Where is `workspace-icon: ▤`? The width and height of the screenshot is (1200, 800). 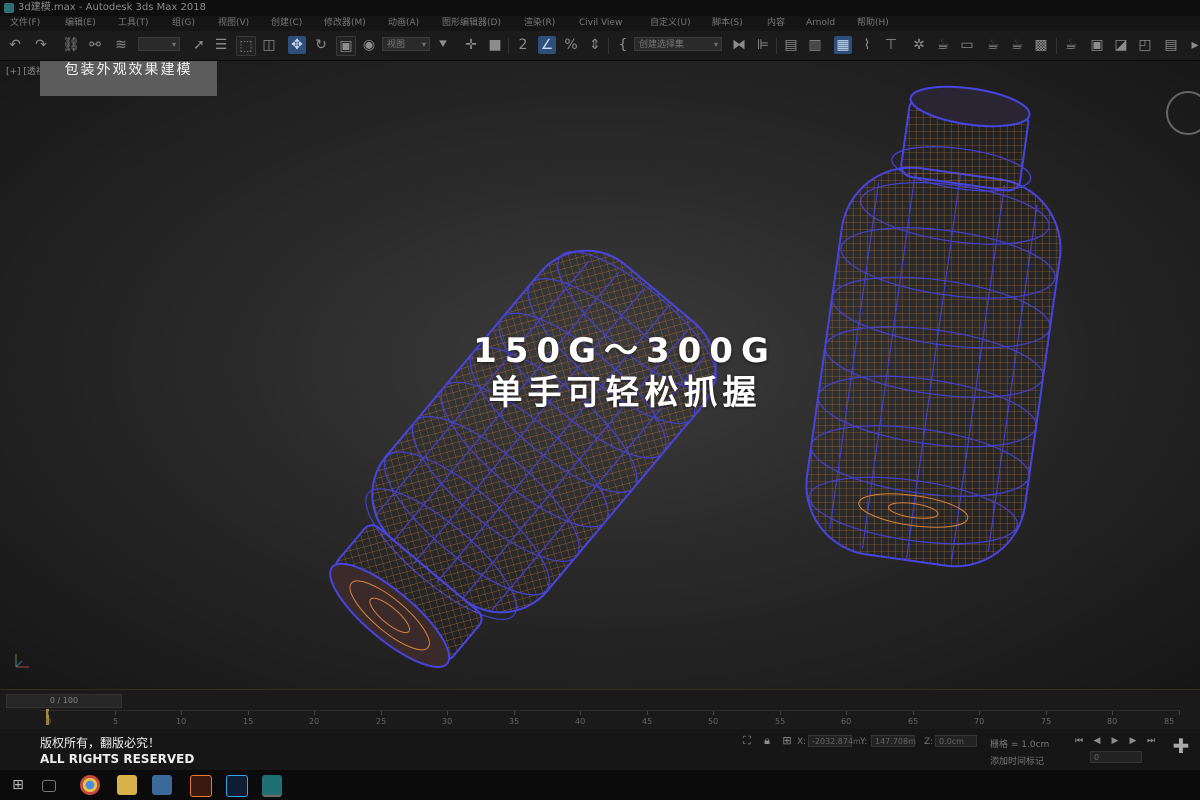 workspace-icon: ▤ is located at coordinates (1171, 45).